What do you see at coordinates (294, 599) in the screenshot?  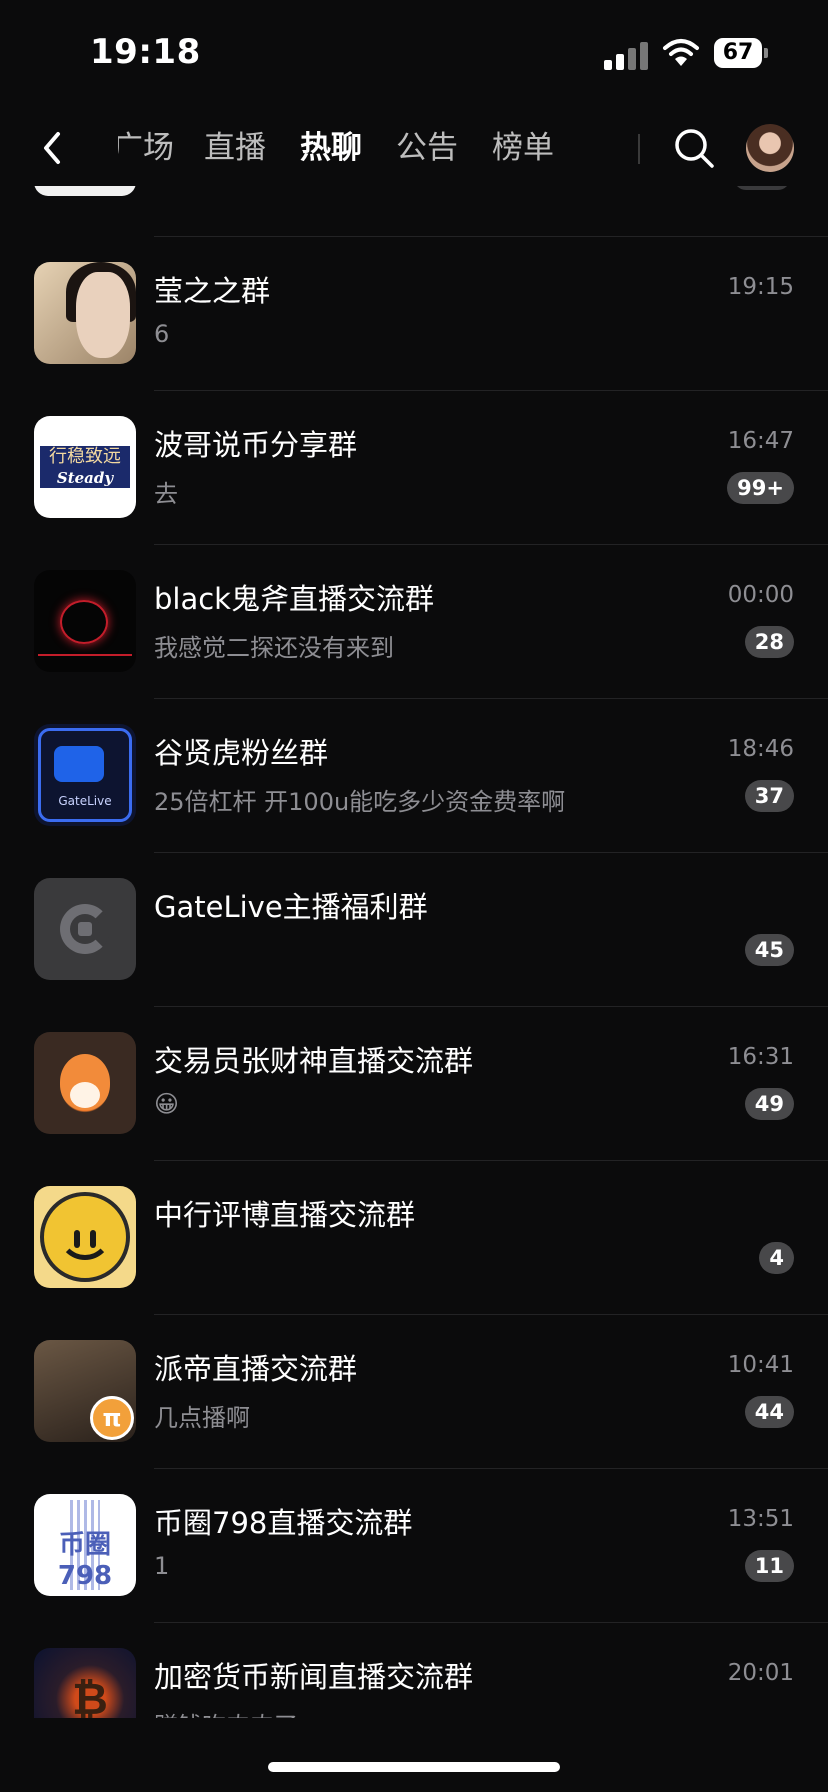 I see `chat-name: black鬼斧直播交流群` at bounding box center [294, 599].